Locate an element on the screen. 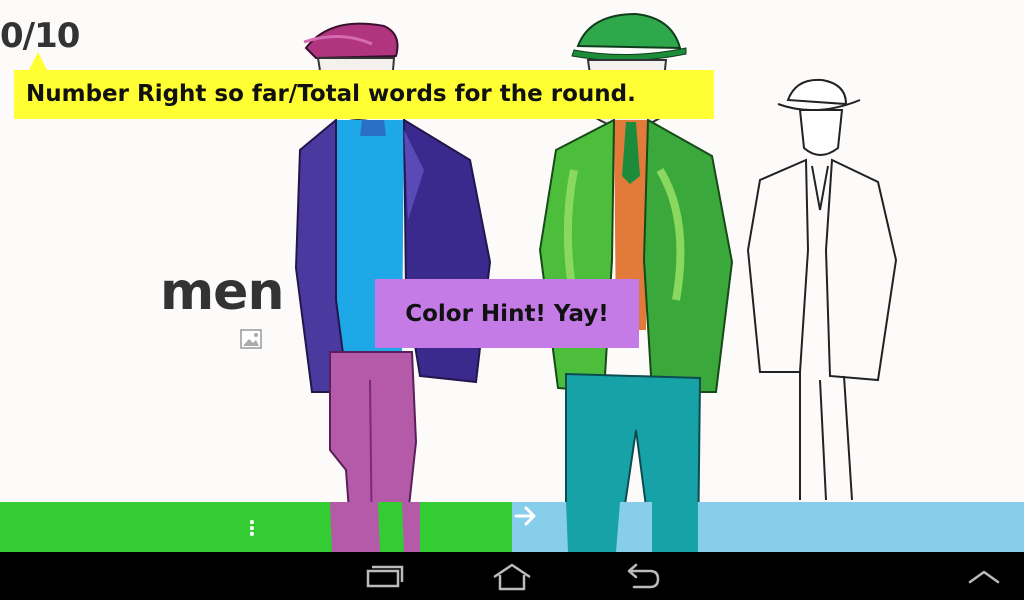 This screenshot has width=1024, height=600. back-icon is located at coordinates (642, 577).